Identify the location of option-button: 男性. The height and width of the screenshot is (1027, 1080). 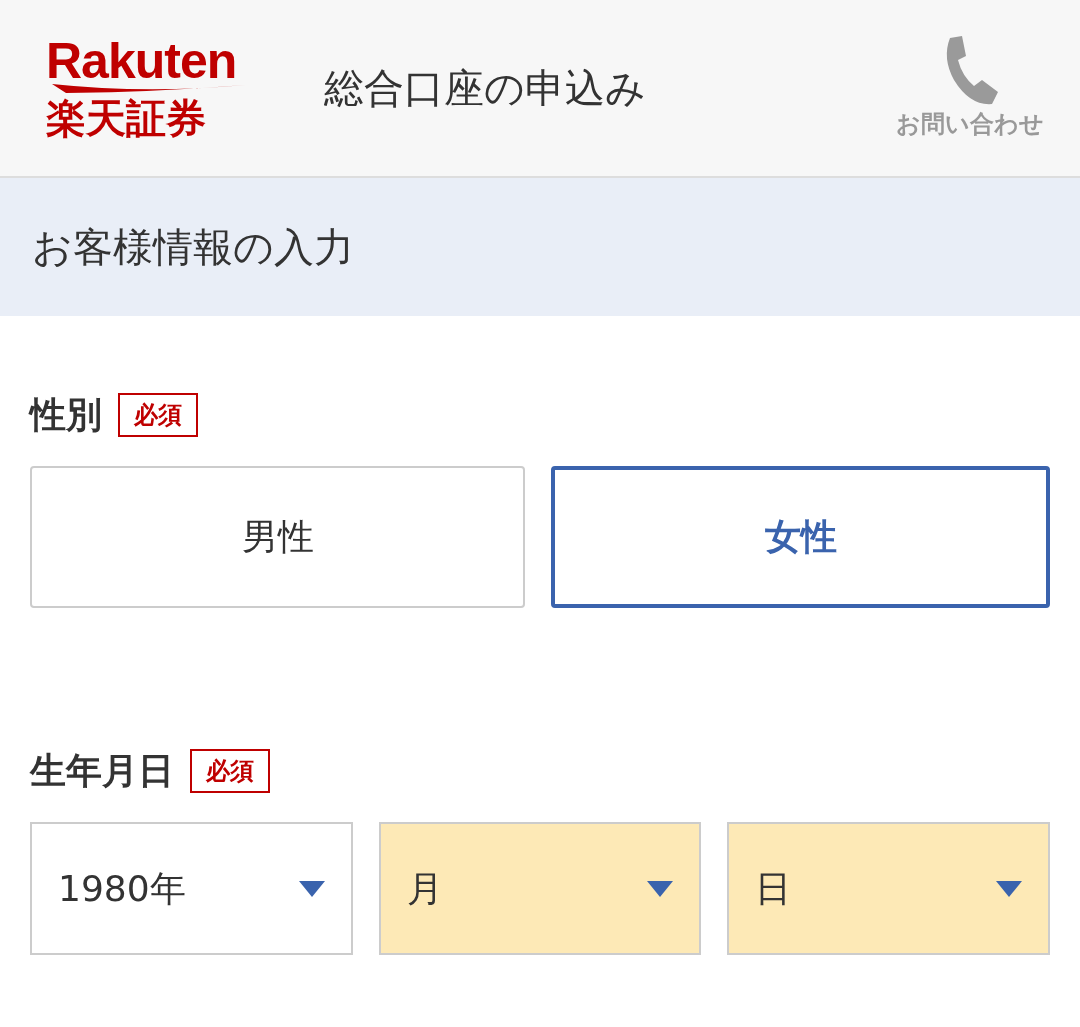
(277, 537).